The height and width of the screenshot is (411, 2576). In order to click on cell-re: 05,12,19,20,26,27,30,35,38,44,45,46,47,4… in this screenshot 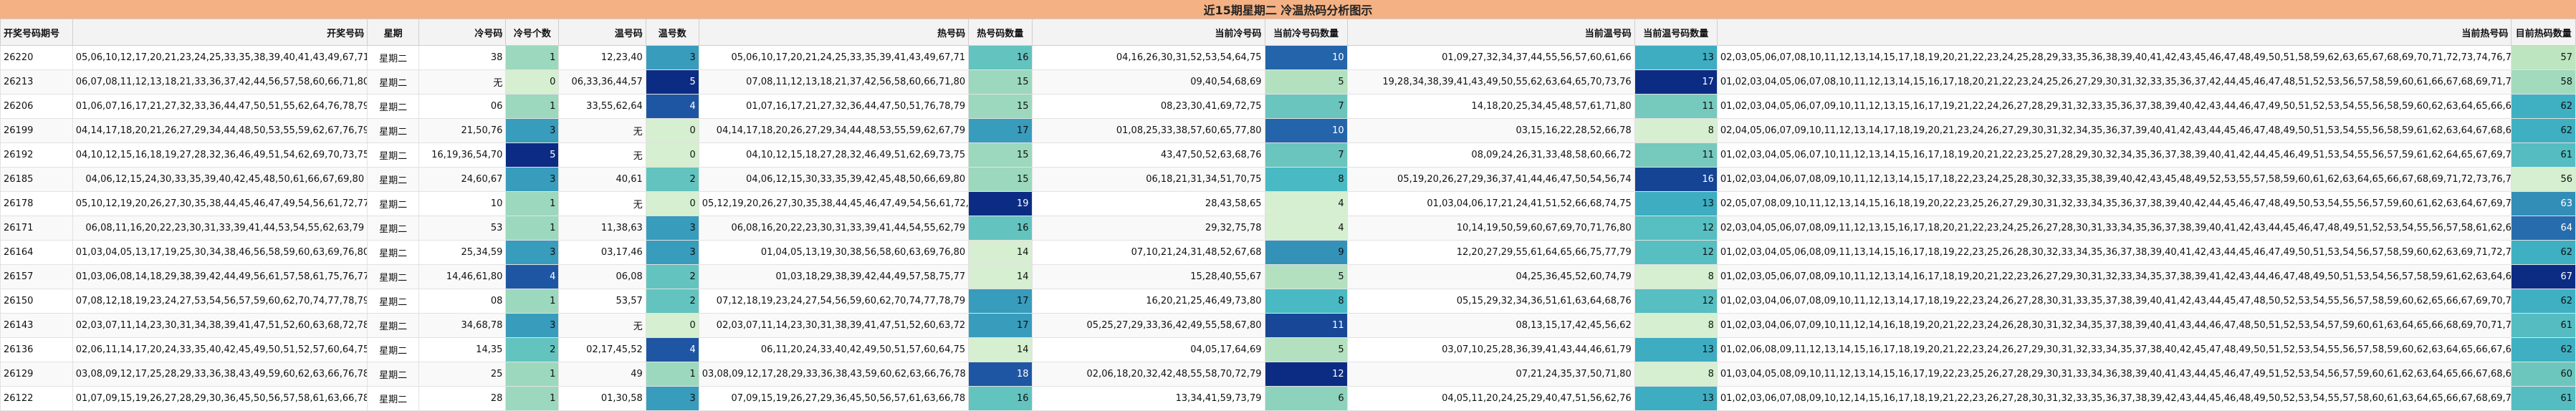, I will do `click(833, 204)`.